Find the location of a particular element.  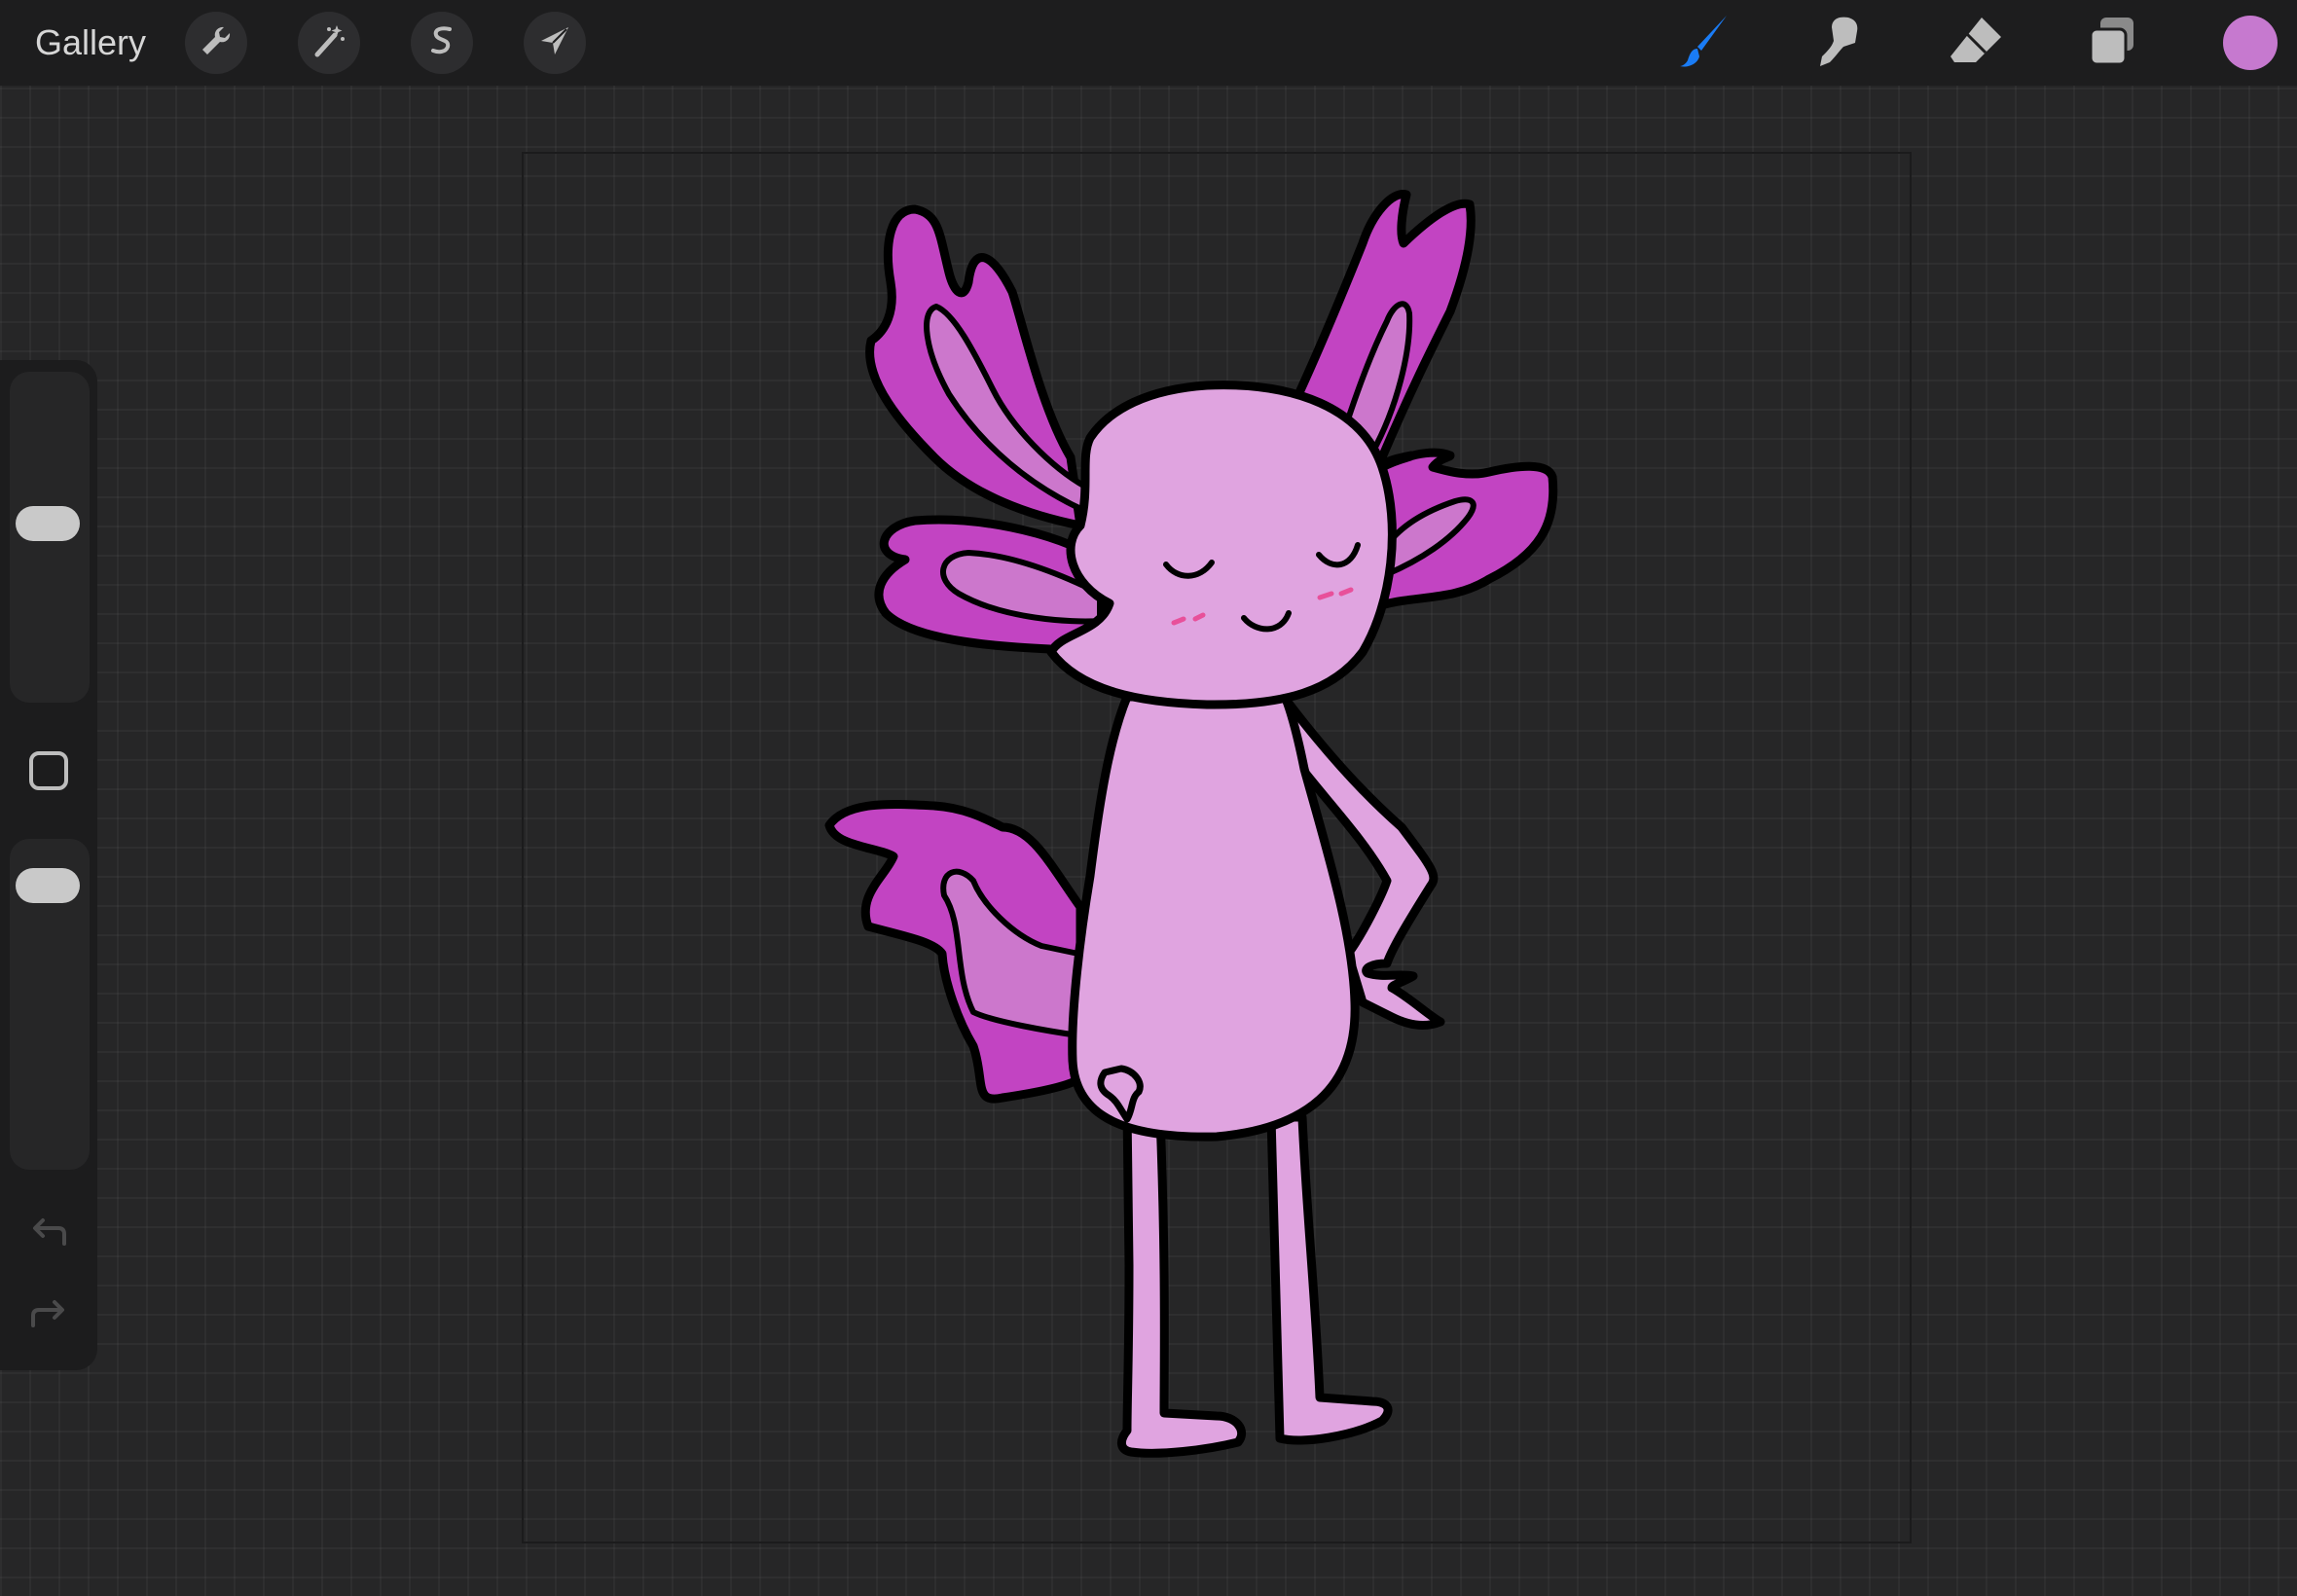

redo-button is located at coordinates (48, 1319).